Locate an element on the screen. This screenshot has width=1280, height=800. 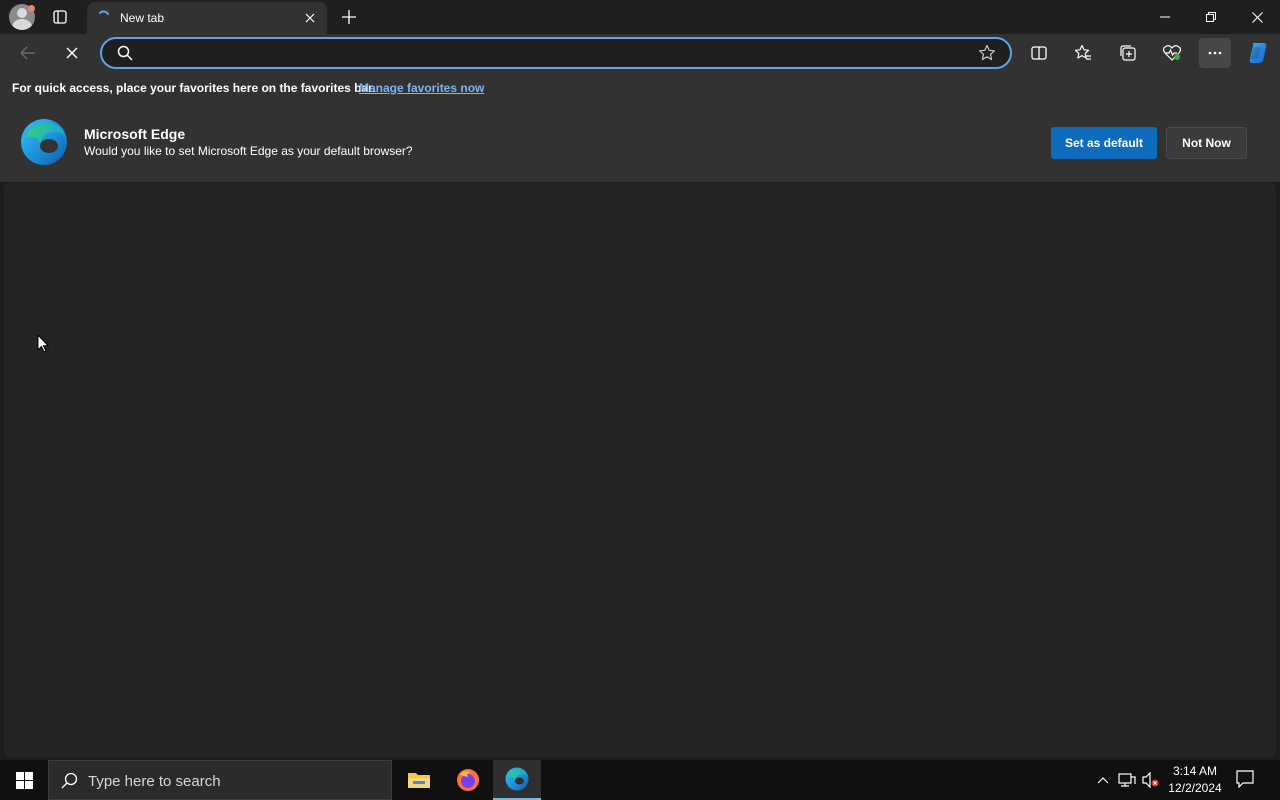
tab-strip: New tab is located at coordinates (640, 17).